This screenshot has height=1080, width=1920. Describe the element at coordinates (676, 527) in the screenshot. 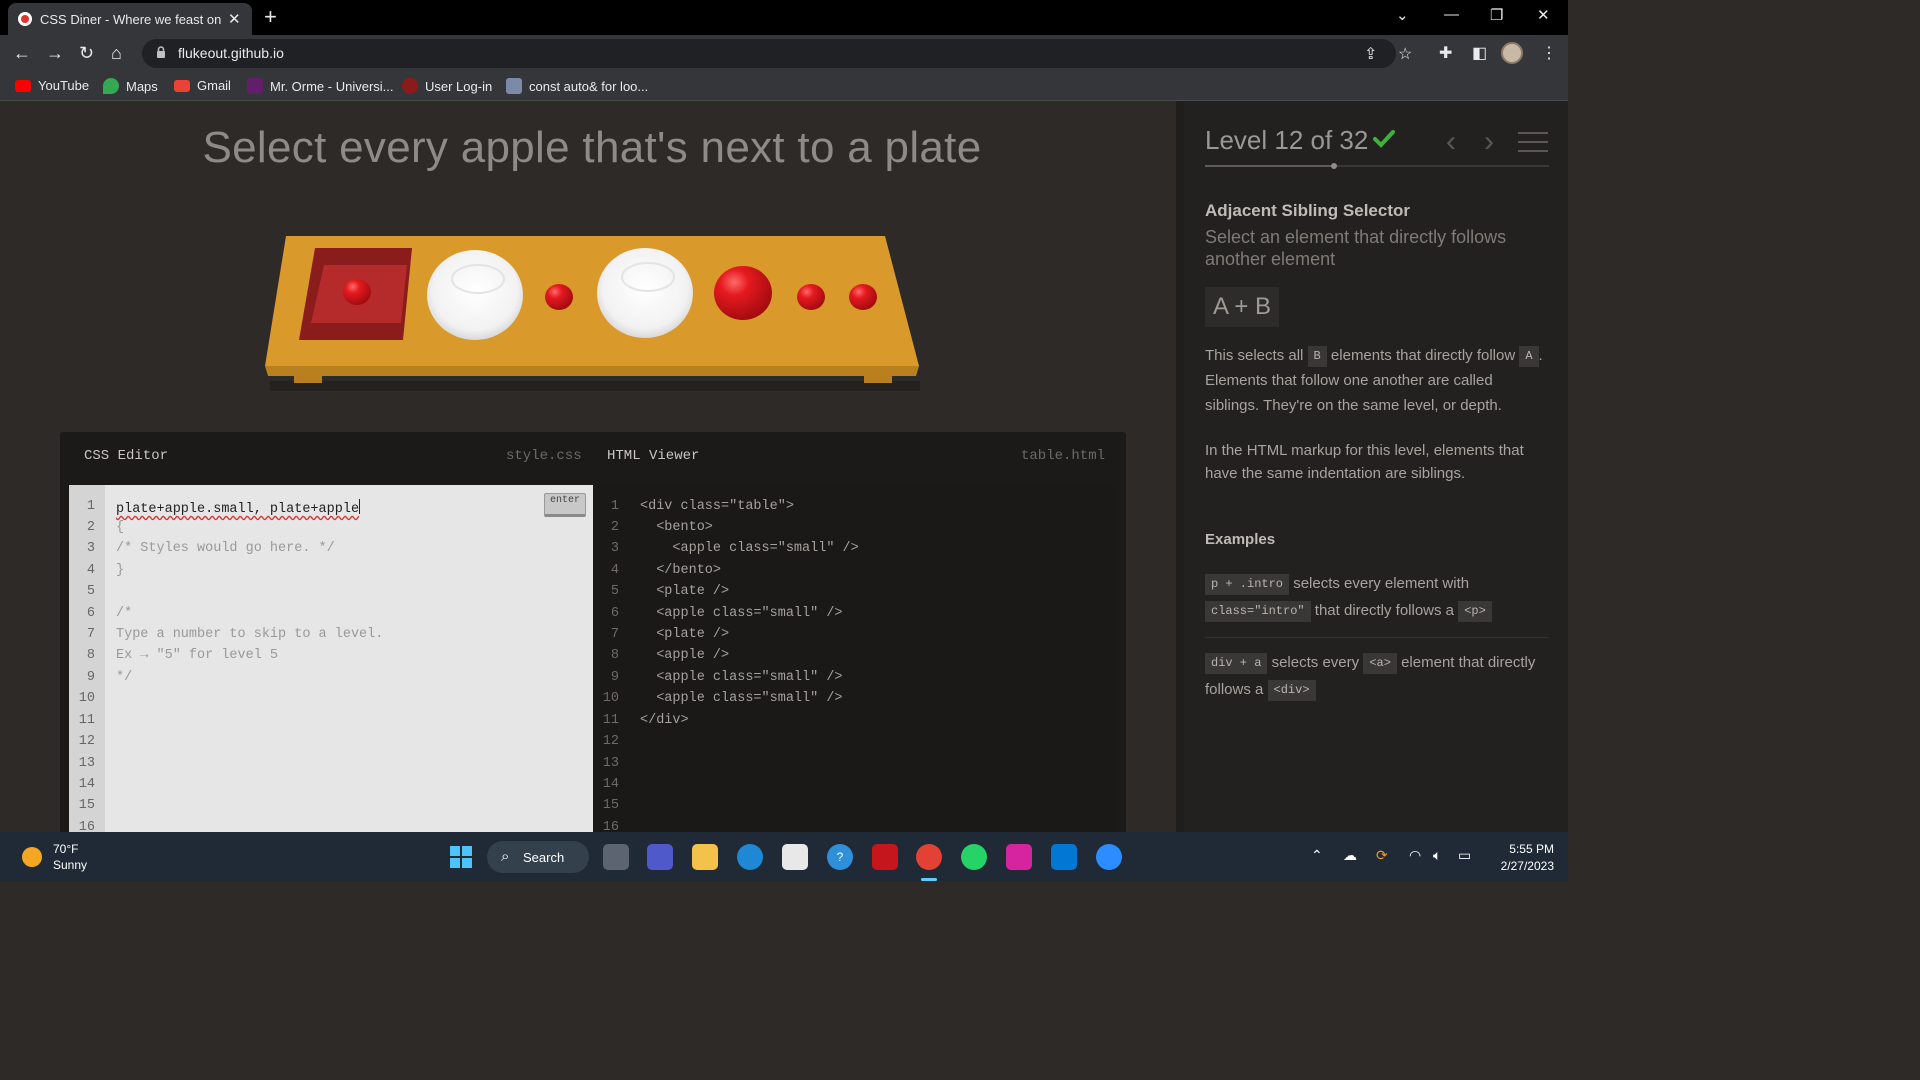

I see `html-line: <bento>` at that location.